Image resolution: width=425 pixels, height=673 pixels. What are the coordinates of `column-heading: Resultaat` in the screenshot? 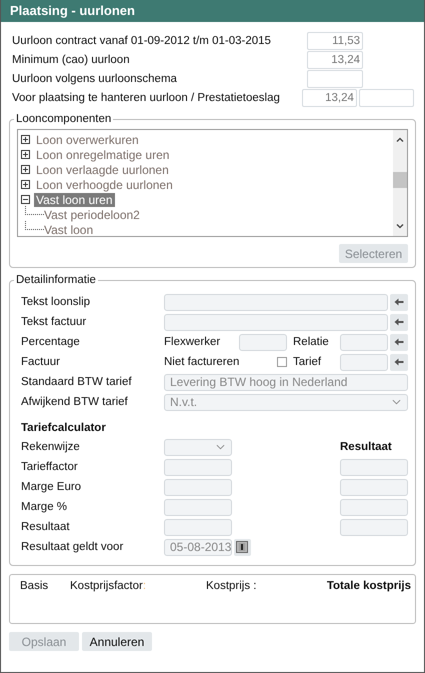 It's located at (366, 447).